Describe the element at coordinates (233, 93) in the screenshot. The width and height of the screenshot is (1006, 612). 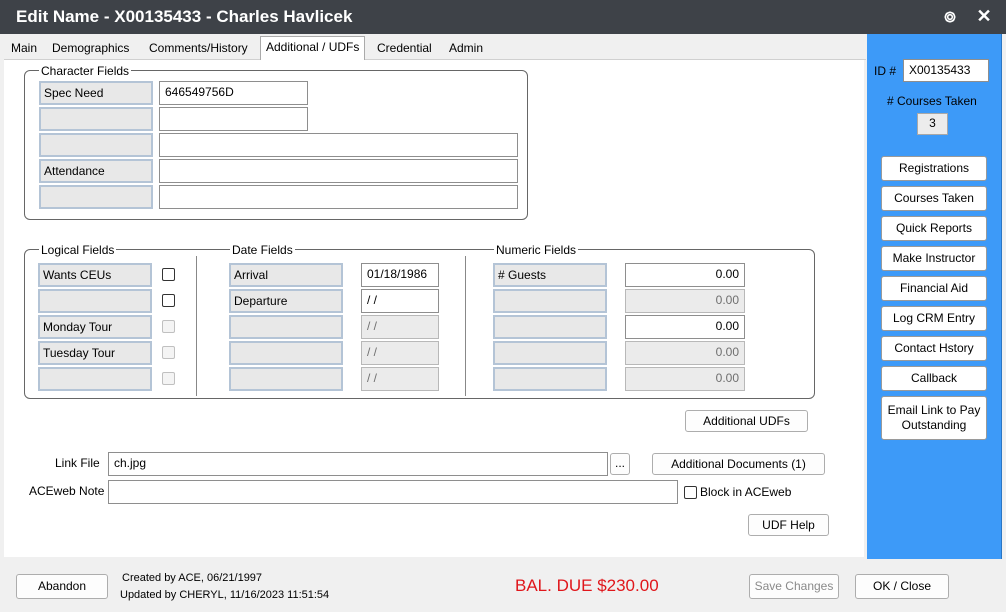
I see `char-field-input-1: 646549756D` at that location.